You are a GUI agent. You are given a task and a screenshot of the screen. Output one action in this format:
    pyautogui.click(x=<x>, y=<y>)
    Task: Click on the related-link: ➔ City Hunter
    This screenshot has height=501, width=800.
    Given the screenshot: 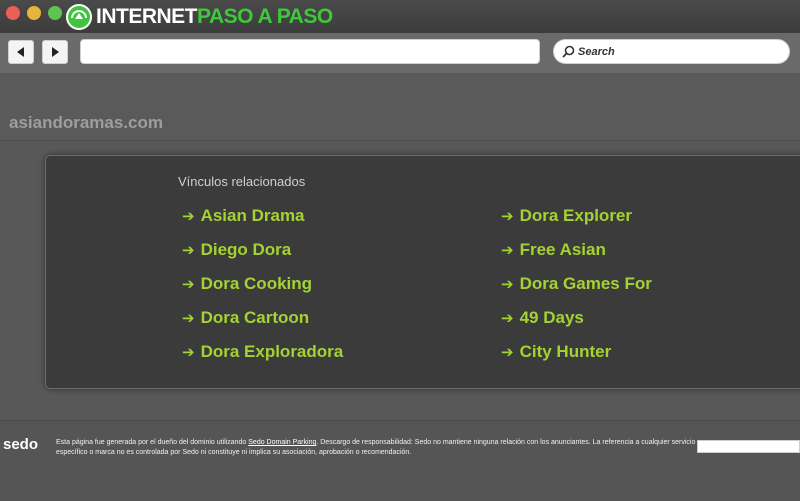 What is the action you would take?
    pyautogui.click(x=556, y=352)
    